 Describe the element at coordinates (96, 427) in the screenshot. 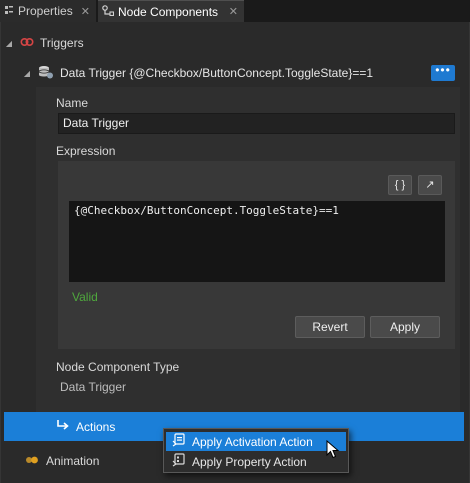

I see `actions-label: Actions` at that location.